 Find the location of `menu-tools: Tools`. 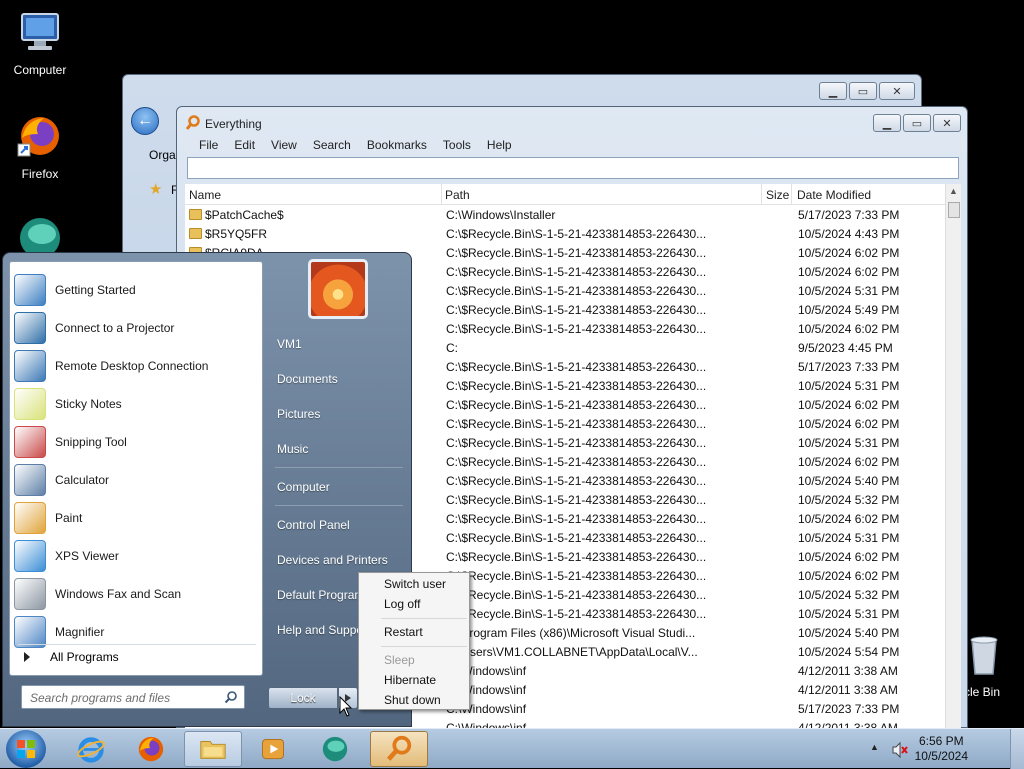

menu-tools: Tools is located at coordinates (457, 145).